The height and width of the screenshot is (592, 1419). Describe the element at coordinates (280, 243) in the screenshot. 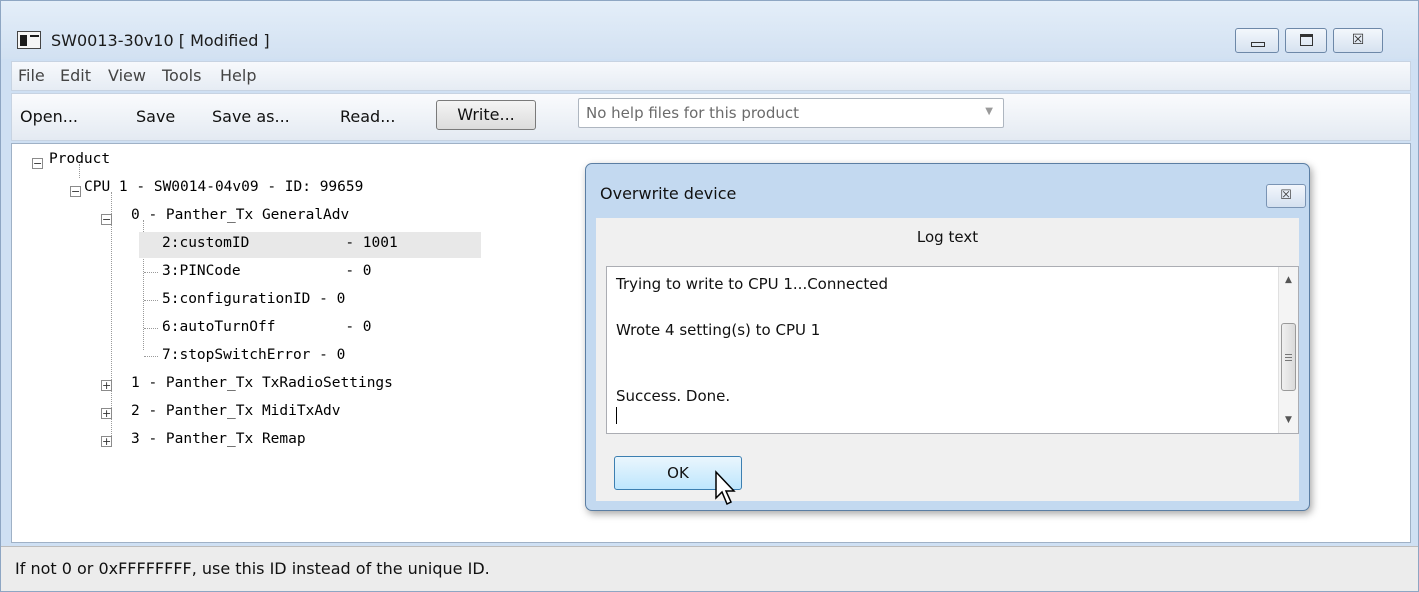

I see `tree-setting-node: 2:customID - 1001` at that location.